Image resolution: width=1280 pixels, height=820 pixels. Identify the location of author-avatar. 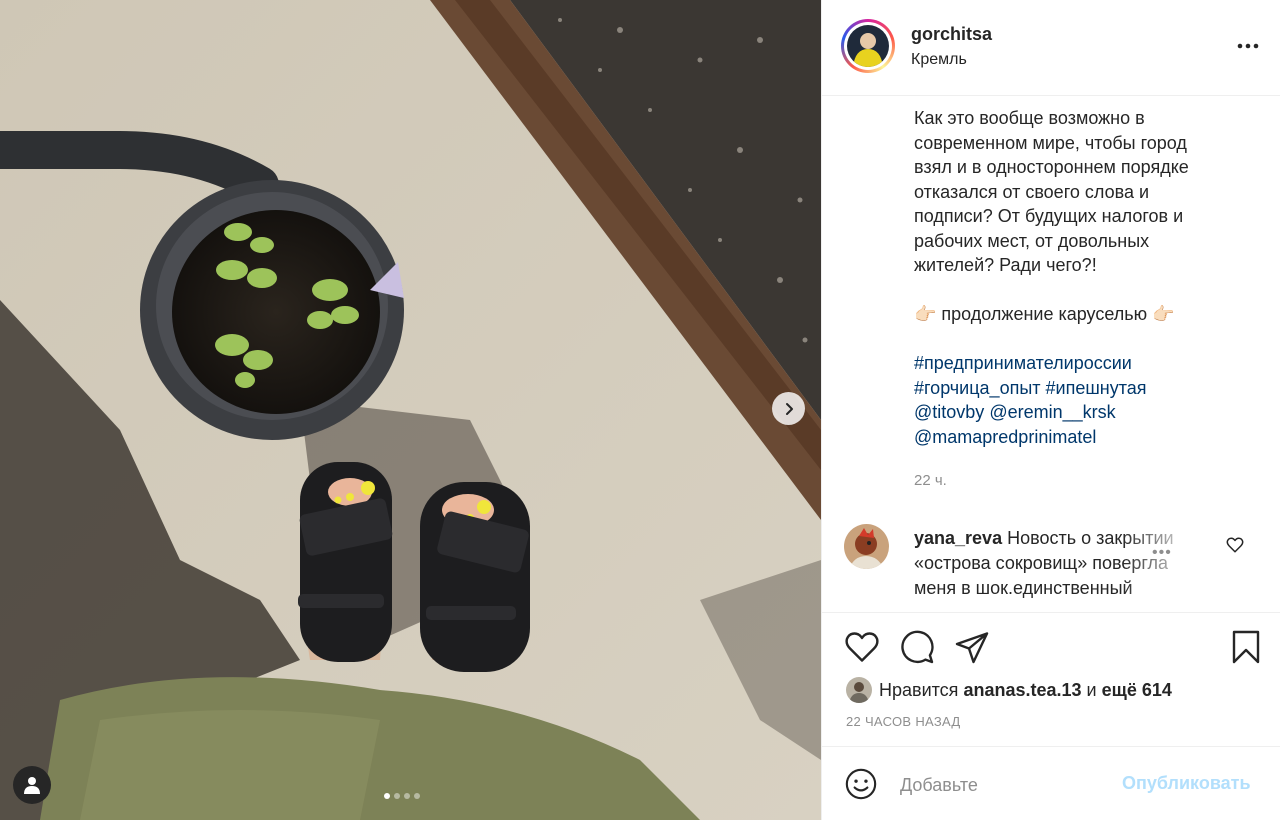
(868, 46).